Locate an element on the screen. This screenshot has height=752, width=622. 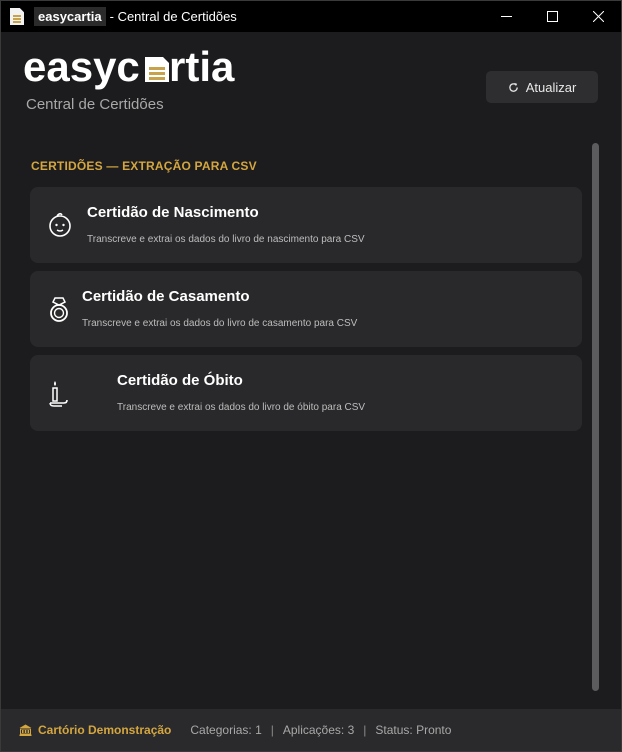
close-icon is located at coordinates (598, 16).